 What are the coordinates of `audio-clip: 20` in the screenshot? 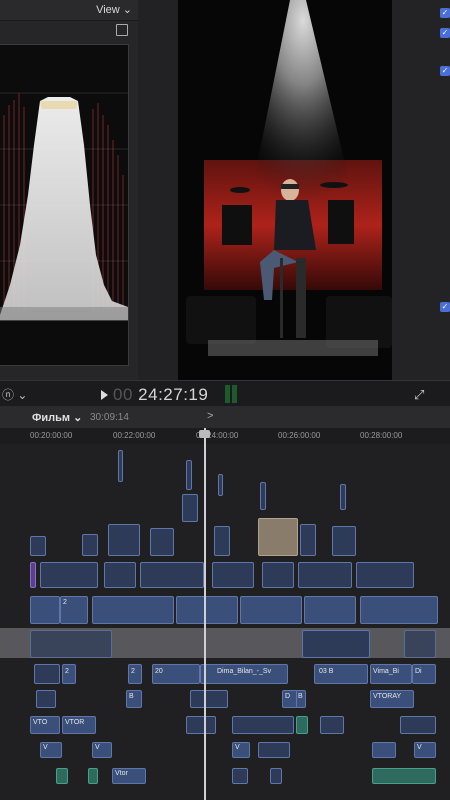 It's located at (176, 674).